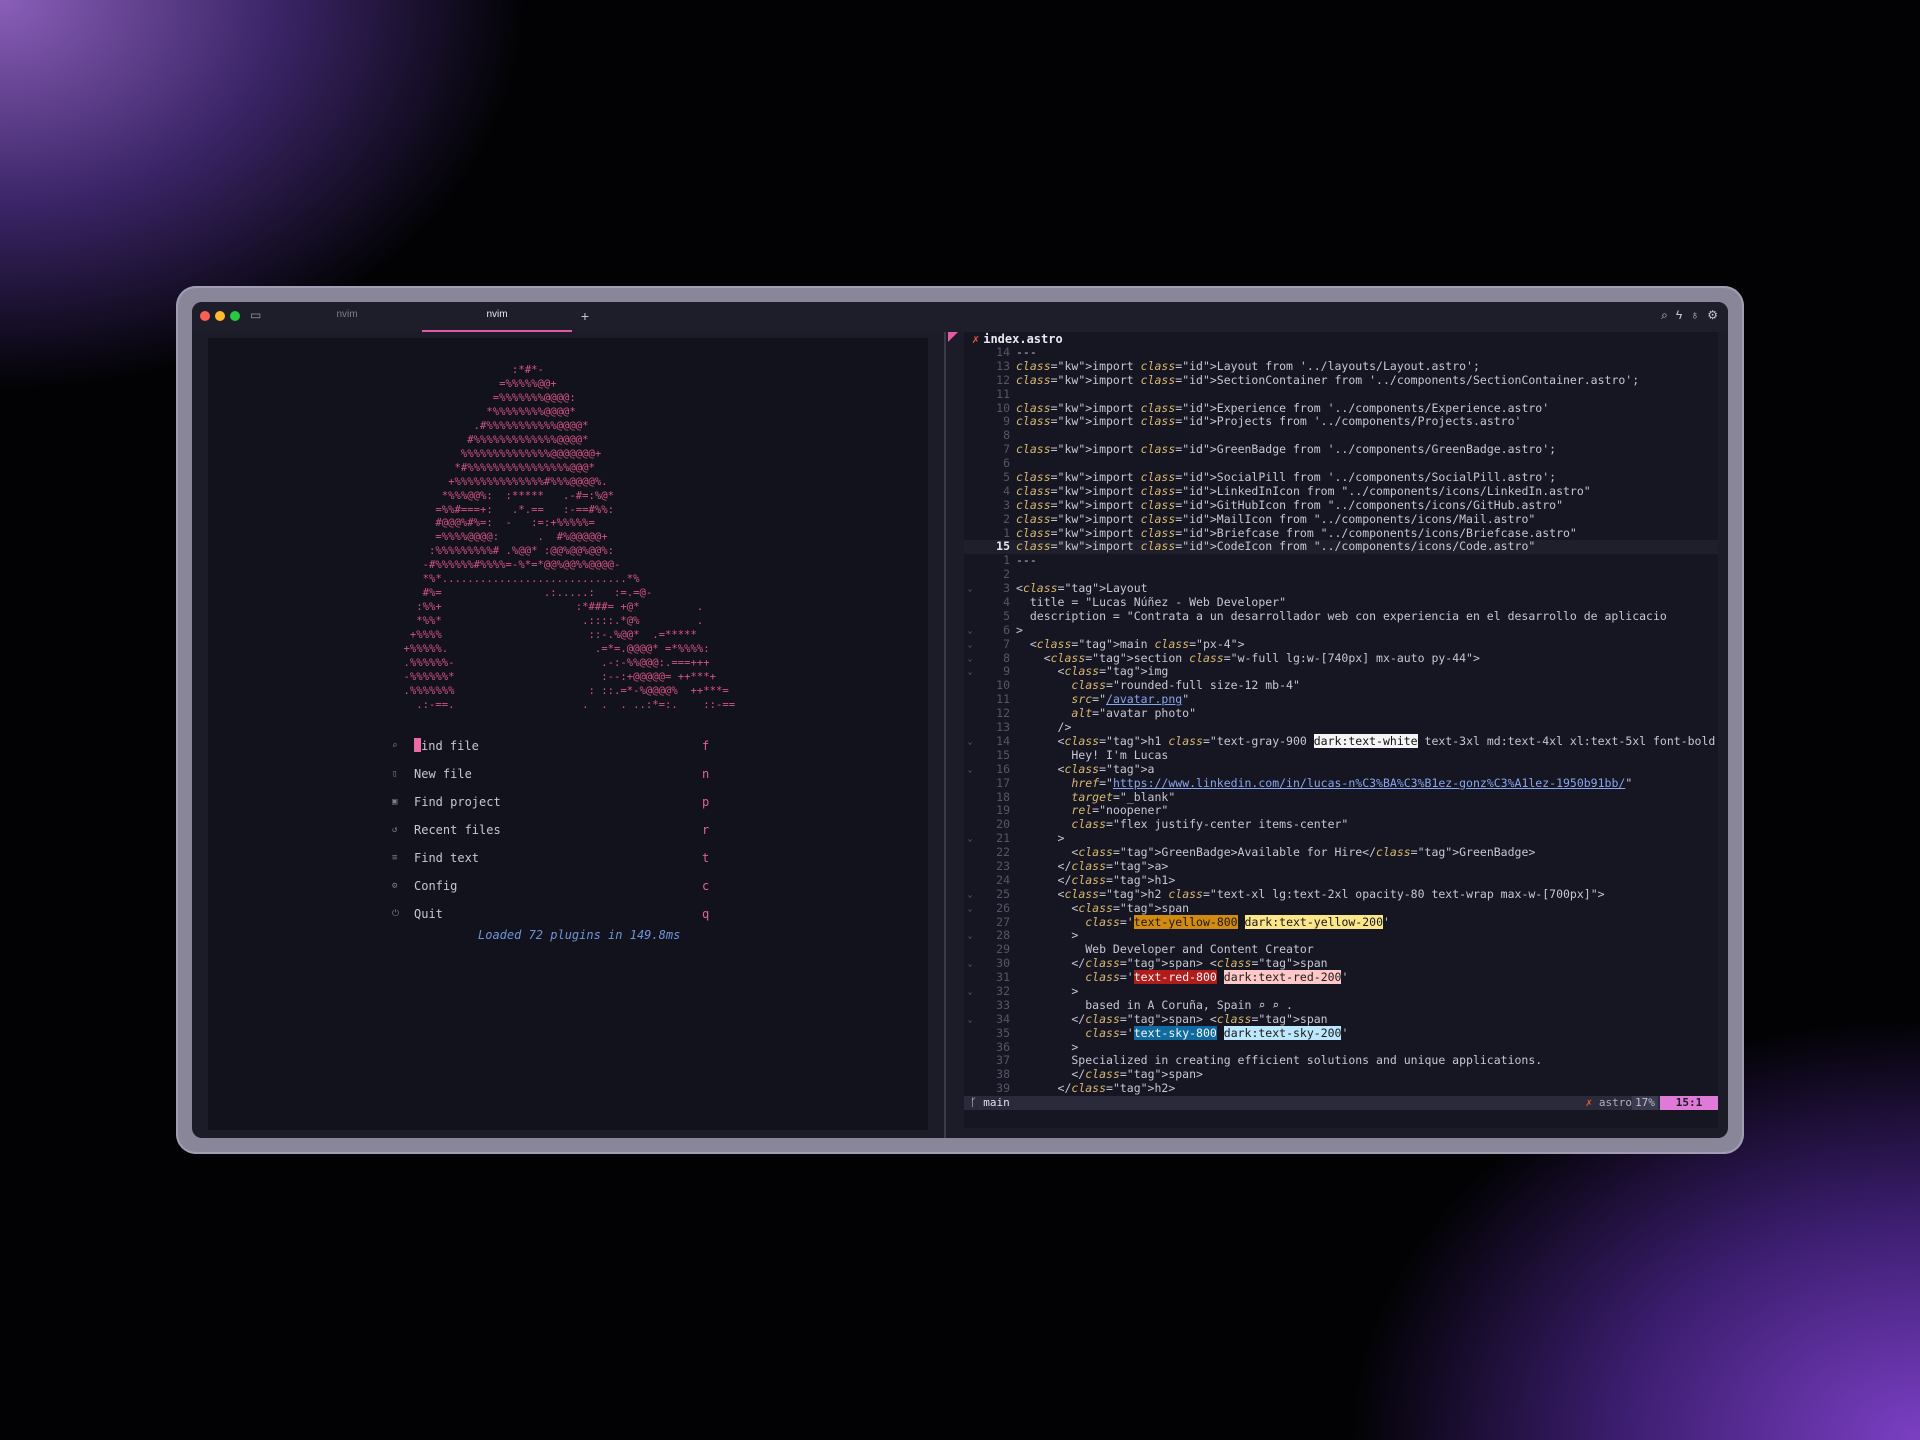 This screenshot has height=1440, width=1920. What do you see at coordinates (1006, 671) in the screenshot?
I see `line-number: 9` at bounding box center [1006, 671].